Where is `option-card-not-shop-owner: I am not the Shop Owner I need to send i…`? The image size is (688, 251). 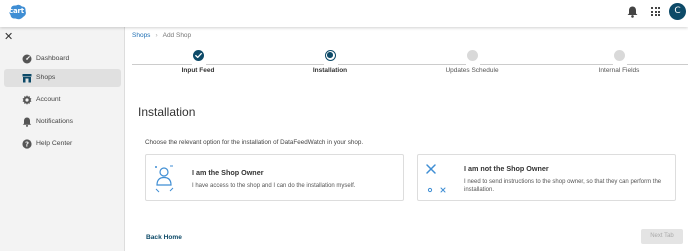
option-card-not-shop-owner: I am not the Shop Owner I need to send i… is located at coordinates (546, 177).